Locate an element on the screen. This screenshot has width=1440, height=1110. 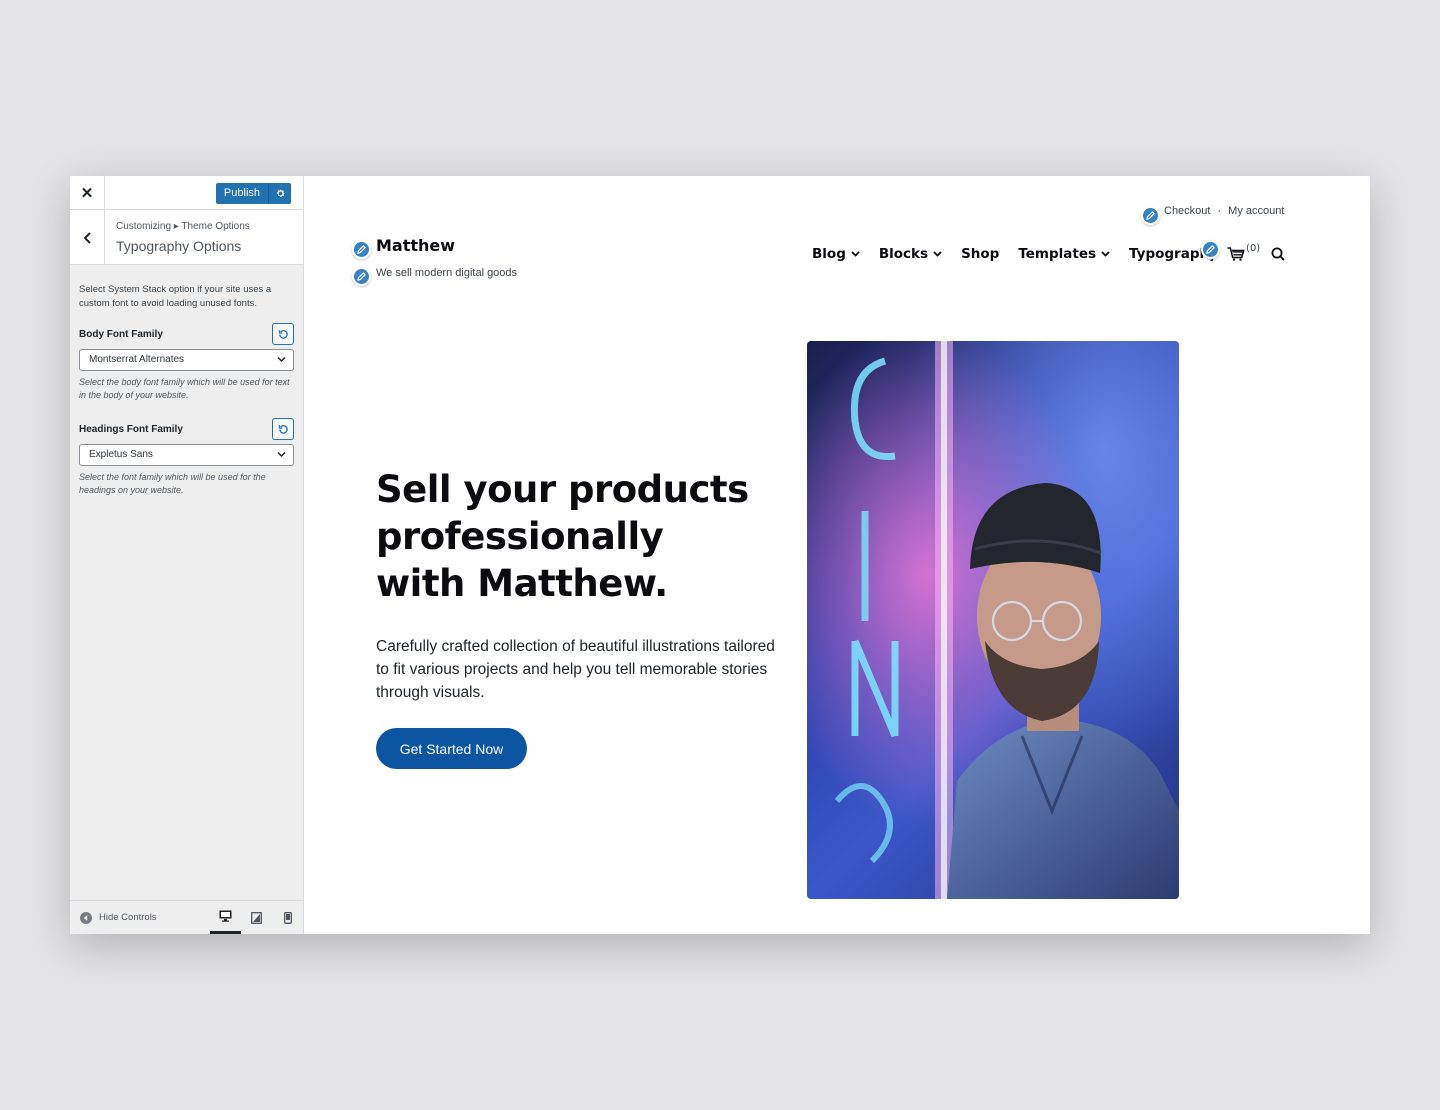
body-font-reset-button is located at coordinates (283, 334).